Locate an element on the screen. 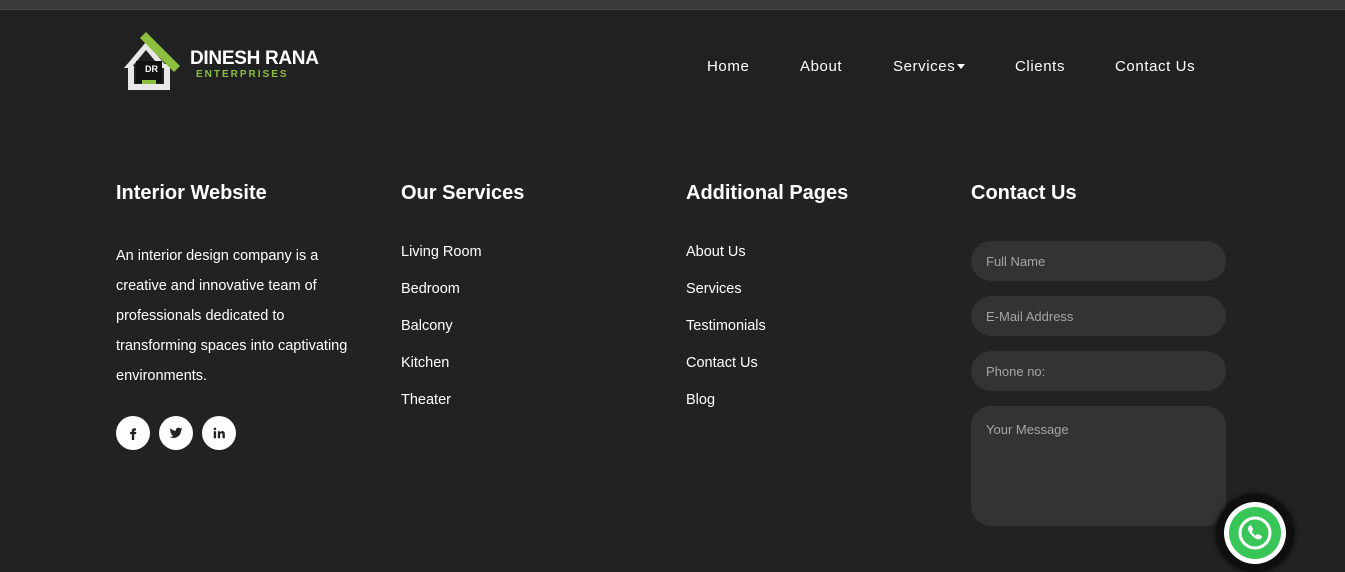 Image resolution: width=1345 pixels, height=572 pixels. service-link: Theater is located at coordinates (426, 400).